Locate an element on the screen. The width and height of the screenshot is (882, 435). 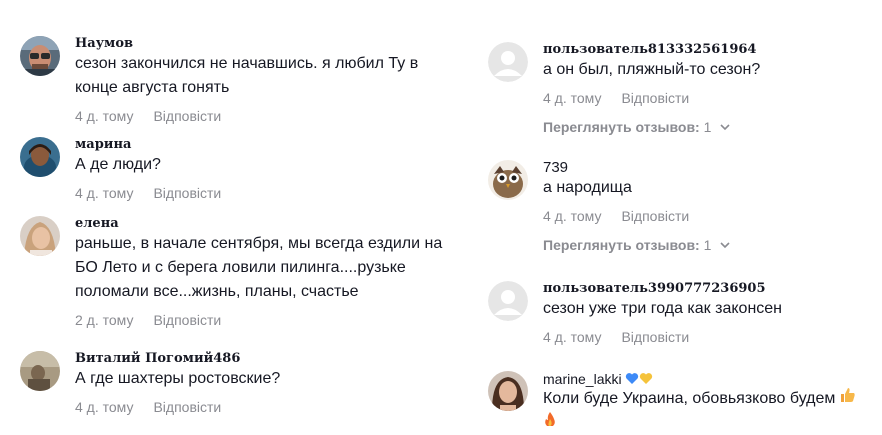
thumbs-up-emoji is located at coordinates (848, 399).